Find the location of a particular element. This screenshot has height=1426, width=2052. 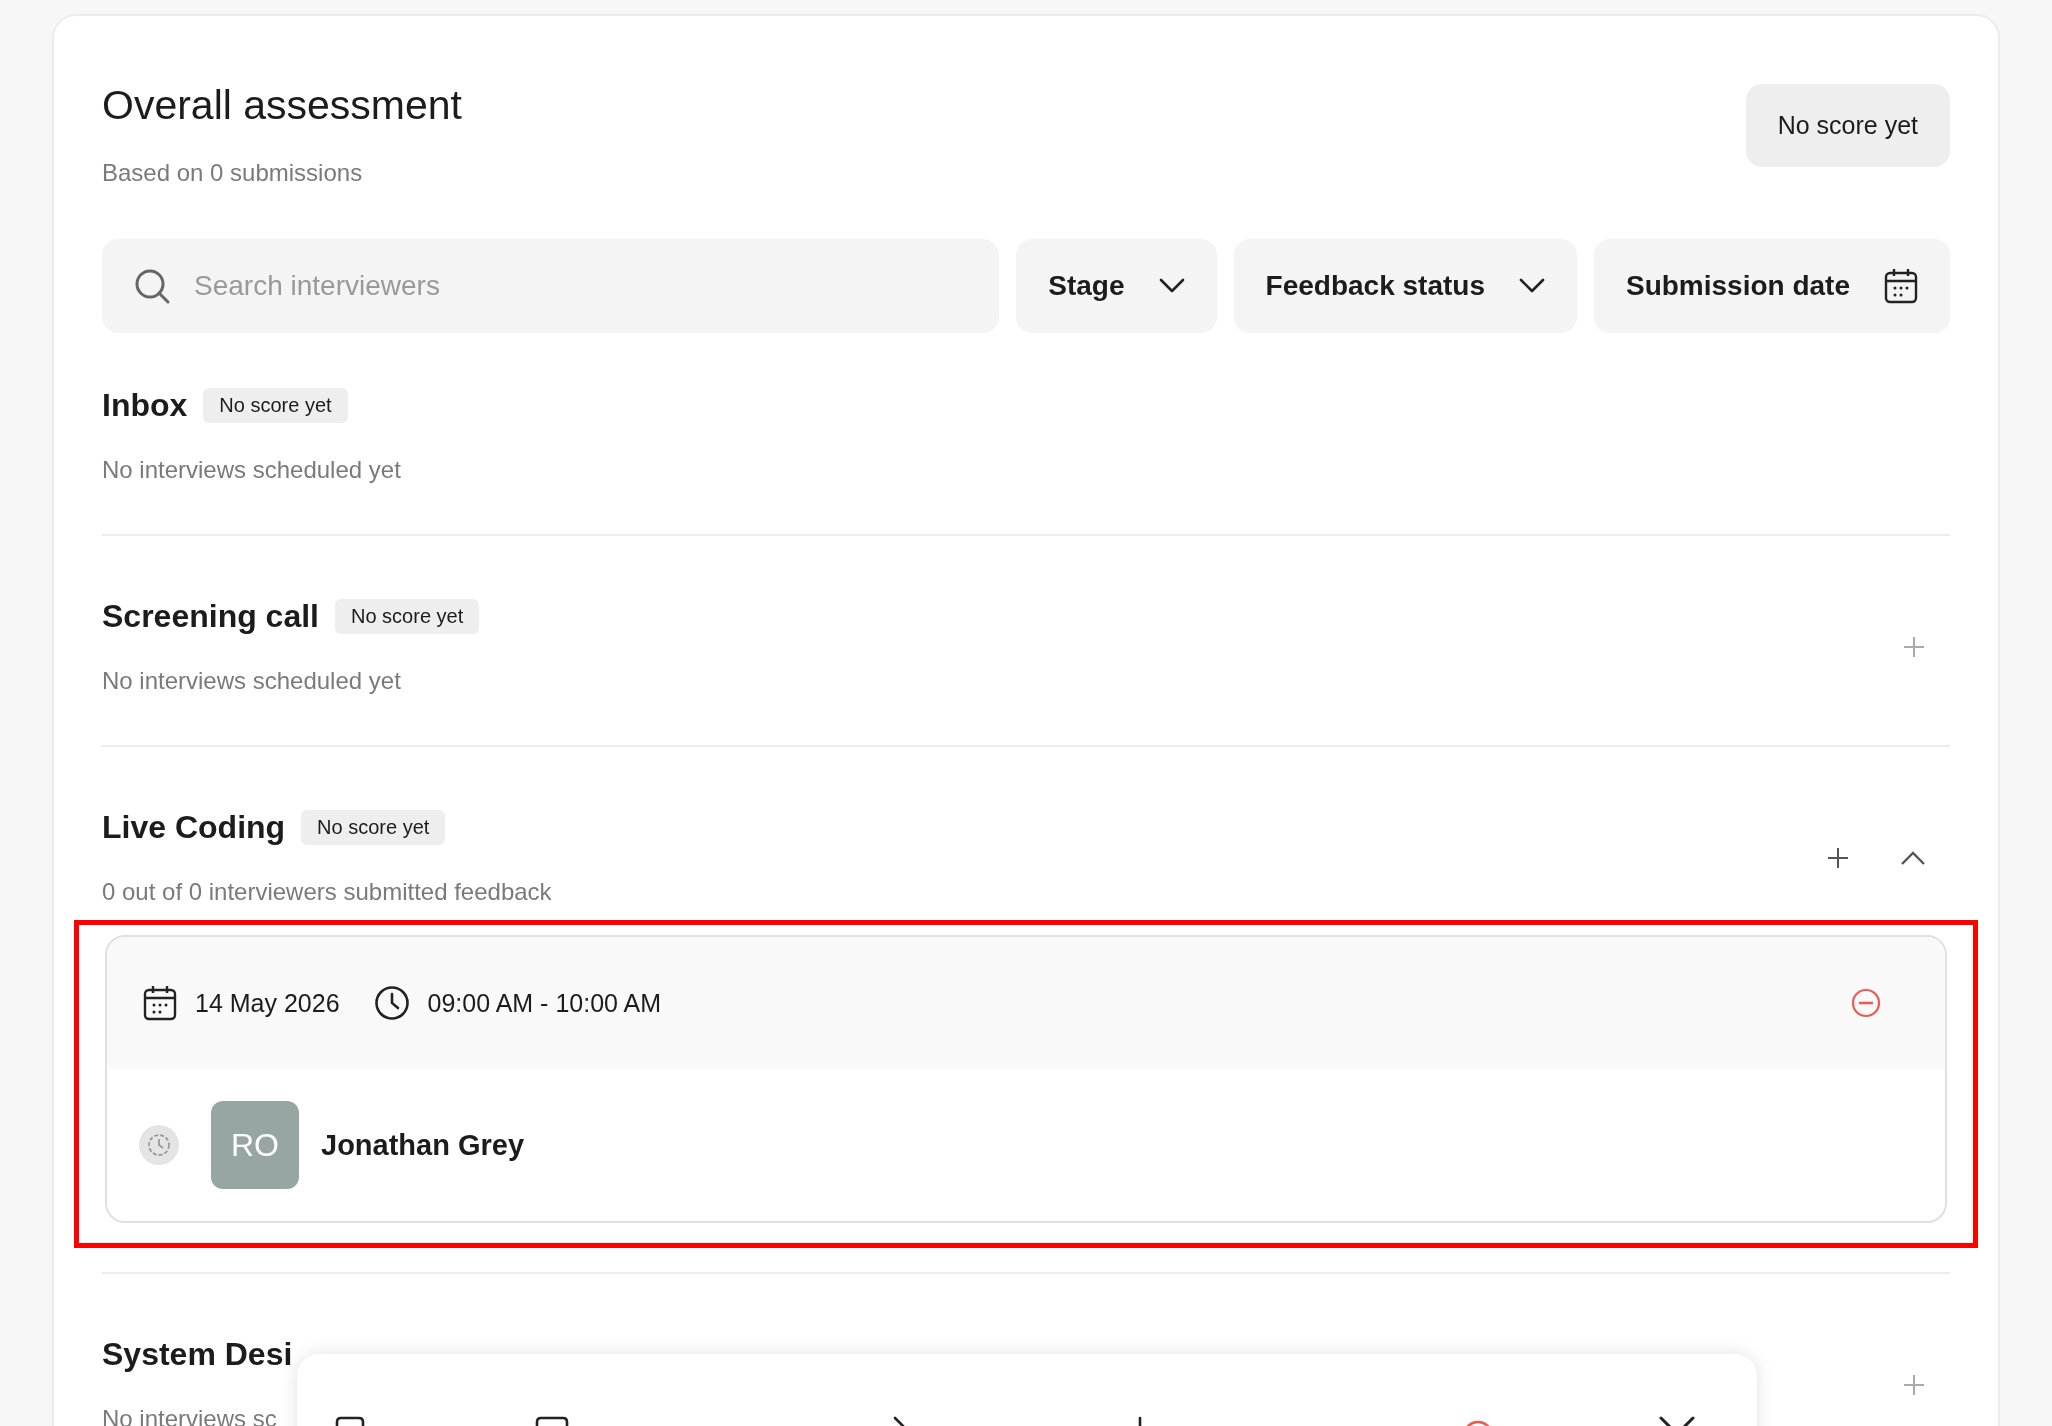

filter-dropdown: Feedback status is located at coordinates (1405, 286).